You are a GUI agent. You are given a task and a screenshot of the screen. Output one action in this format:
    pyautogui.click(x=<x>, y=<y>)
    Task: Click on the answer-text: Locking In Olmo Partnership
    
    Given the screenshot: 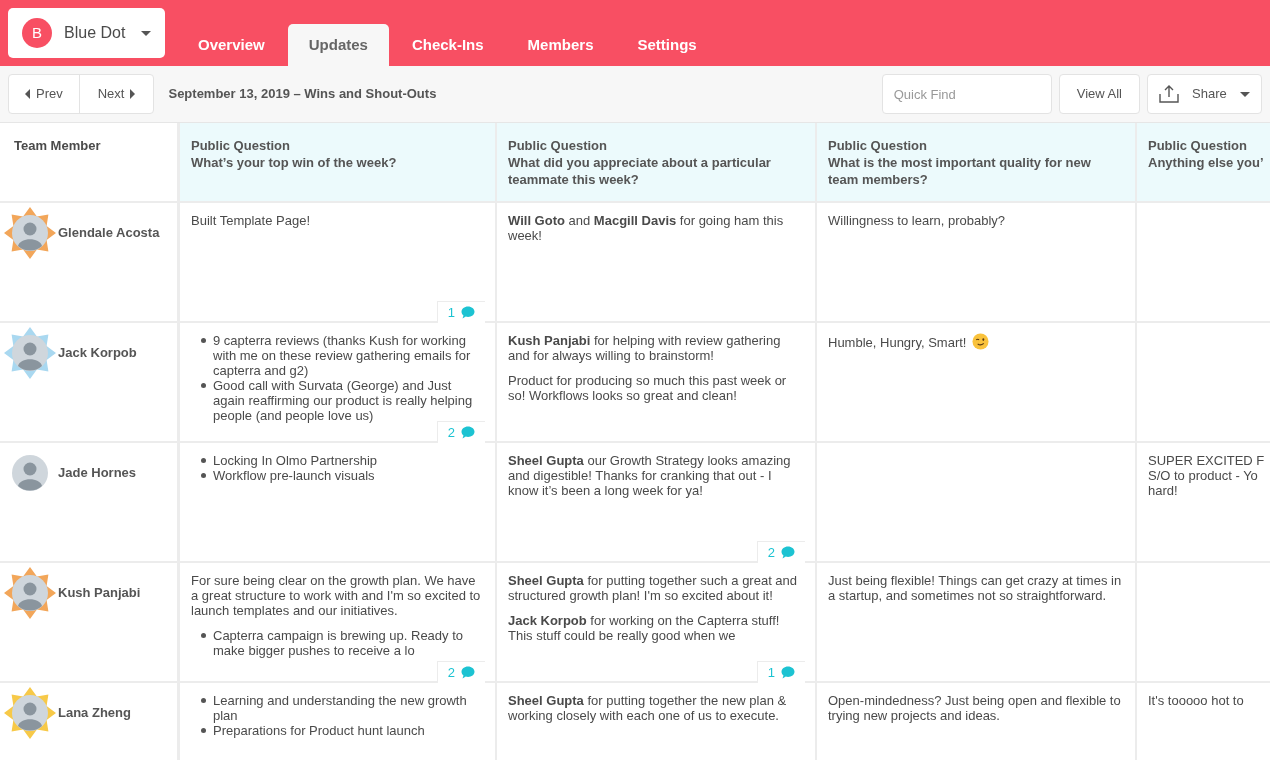 What is the action you would take?
    pyautogui.click(x=295, y=460)
    